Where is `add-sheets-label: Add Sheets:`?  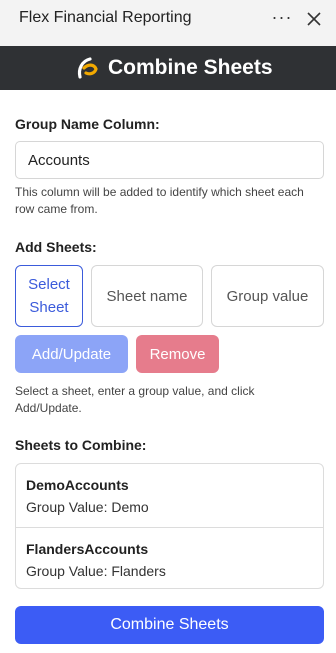 add-sheets-label: Add Sheets: is located at coordinates (56, 247).